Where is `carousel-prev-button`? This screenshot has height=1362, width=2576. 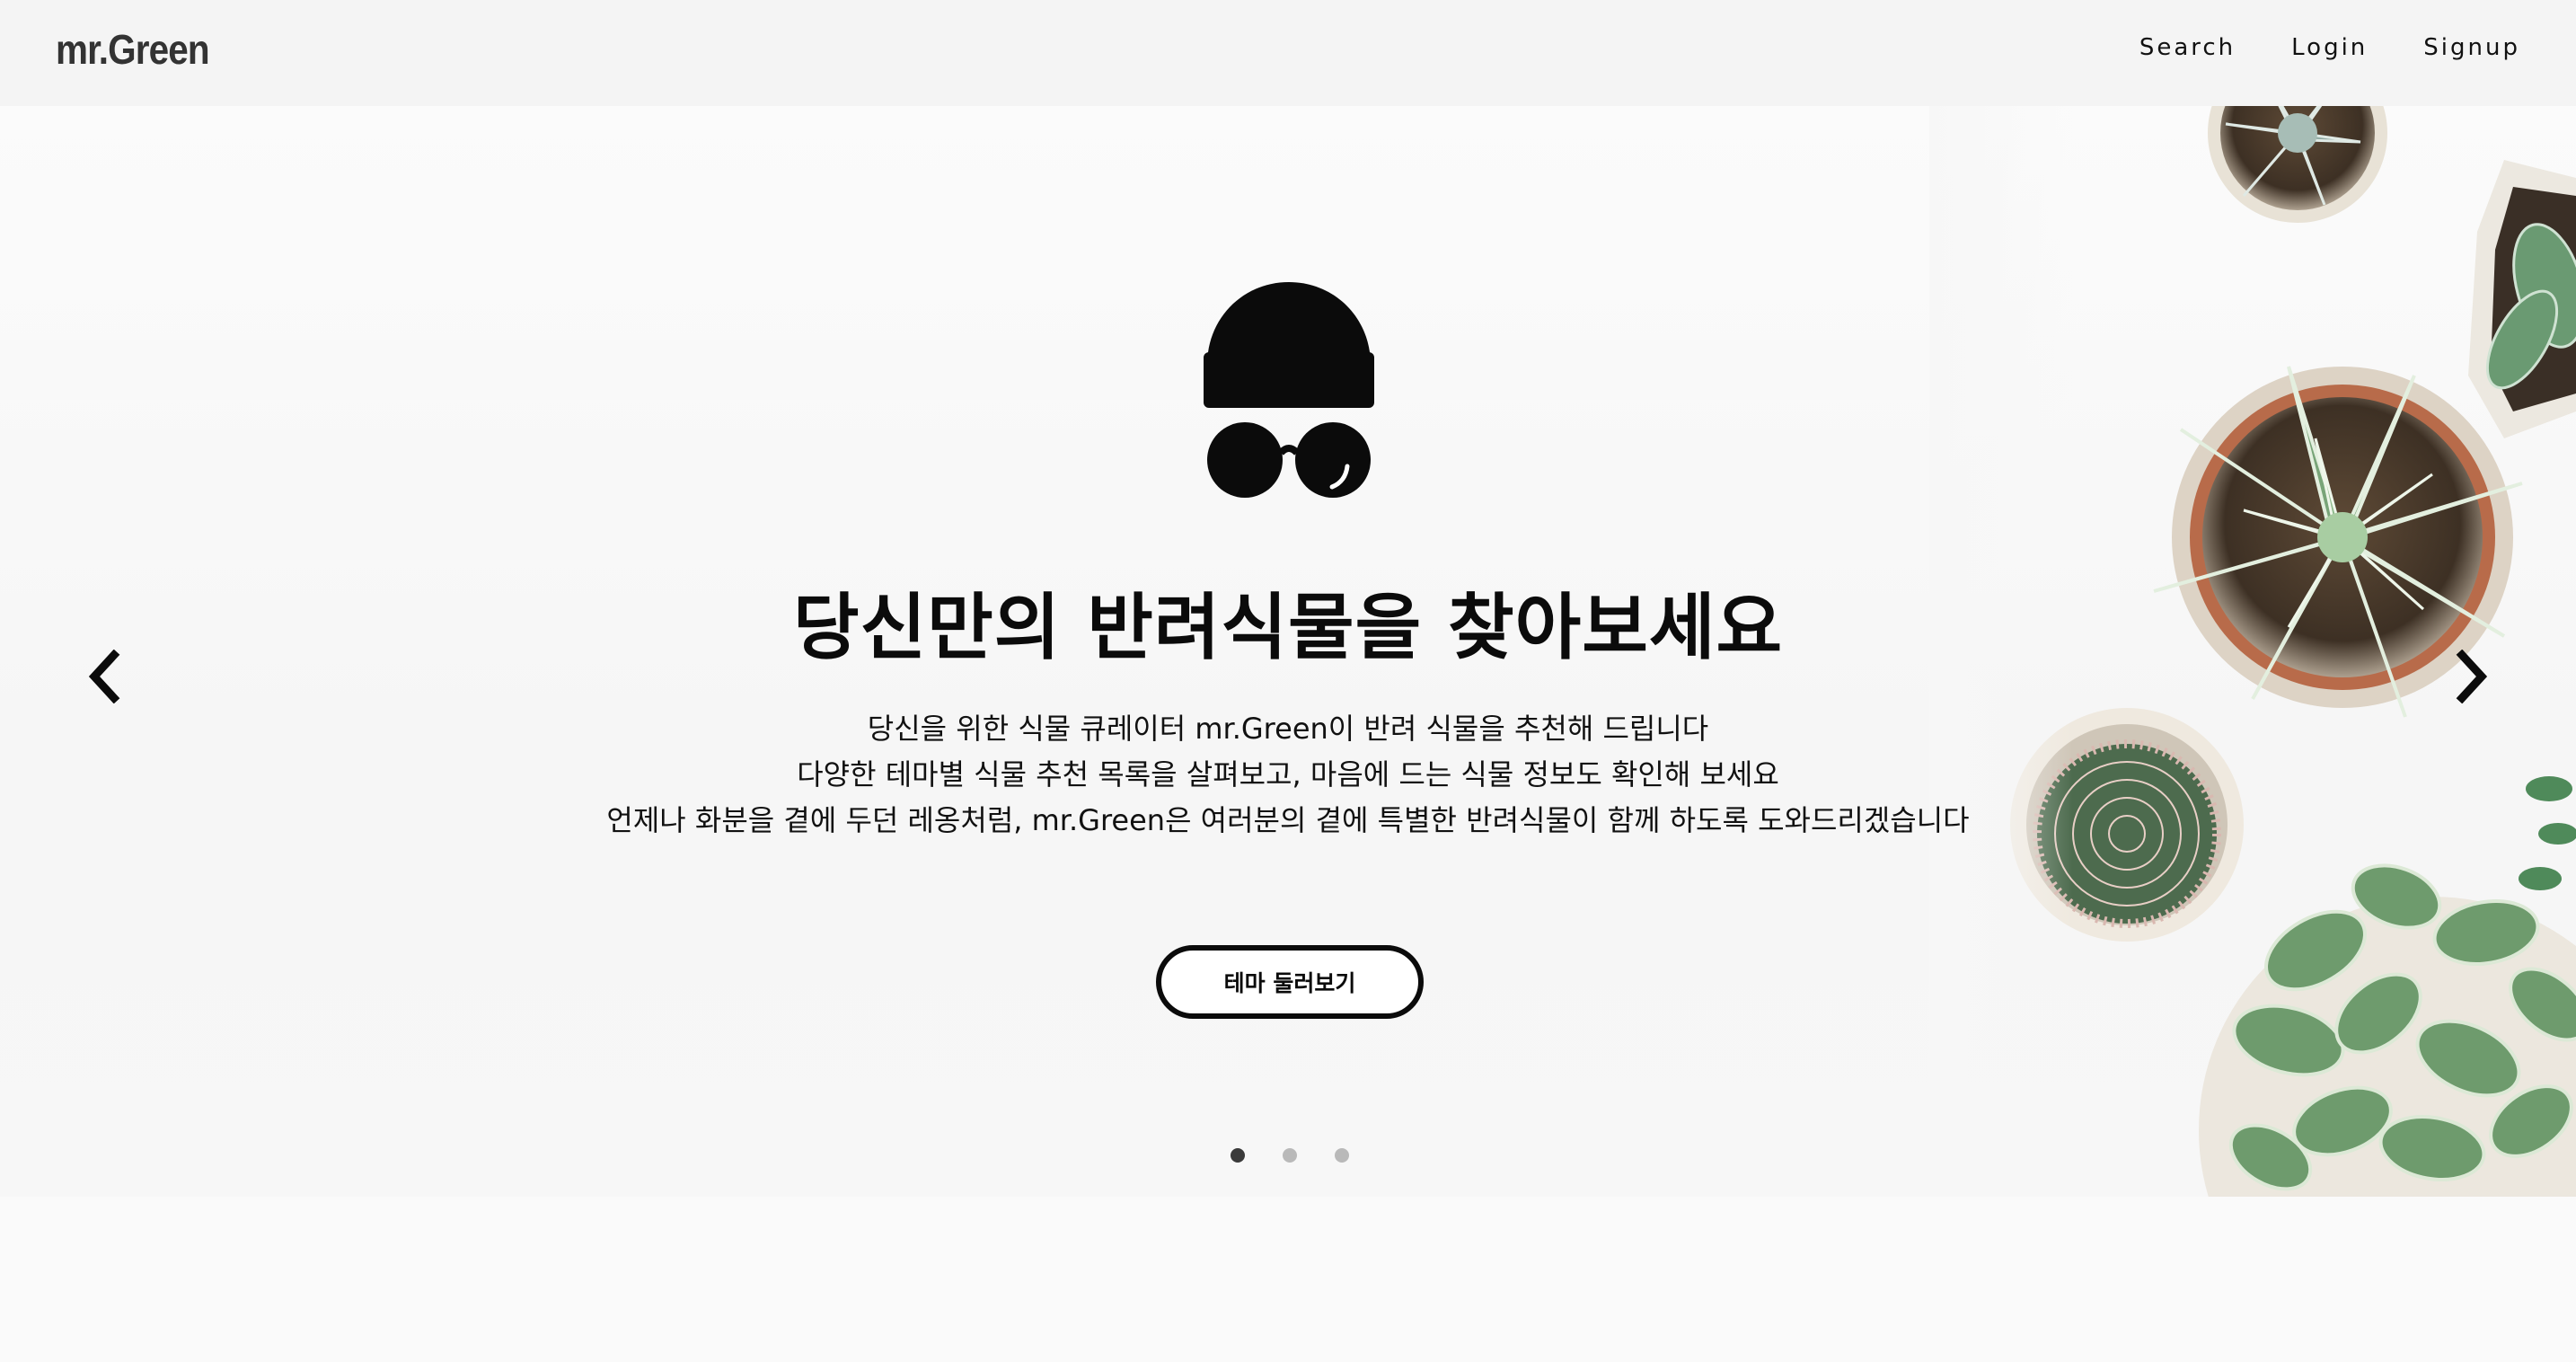
carousel-prev-button is located at coordinates (103, 676).